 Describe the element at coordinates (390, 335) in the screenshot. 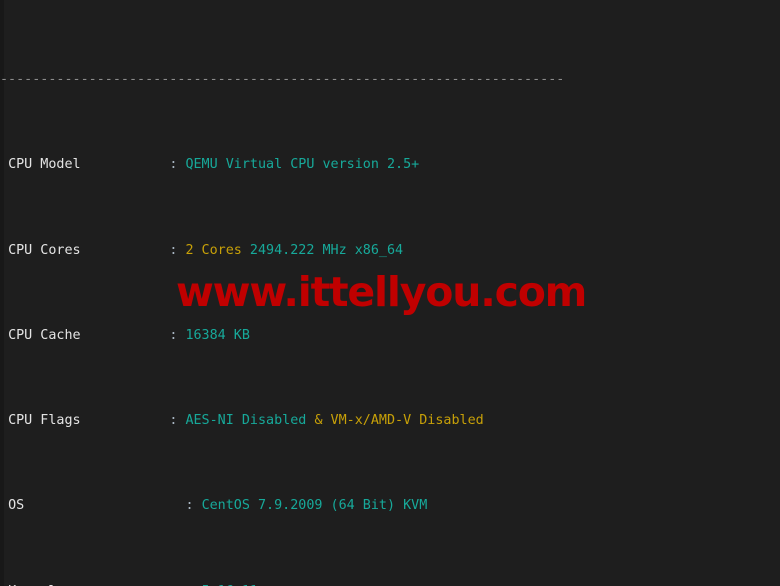

I see `row-cpu-cache: CPU Cache : 16384 KB` at that location.